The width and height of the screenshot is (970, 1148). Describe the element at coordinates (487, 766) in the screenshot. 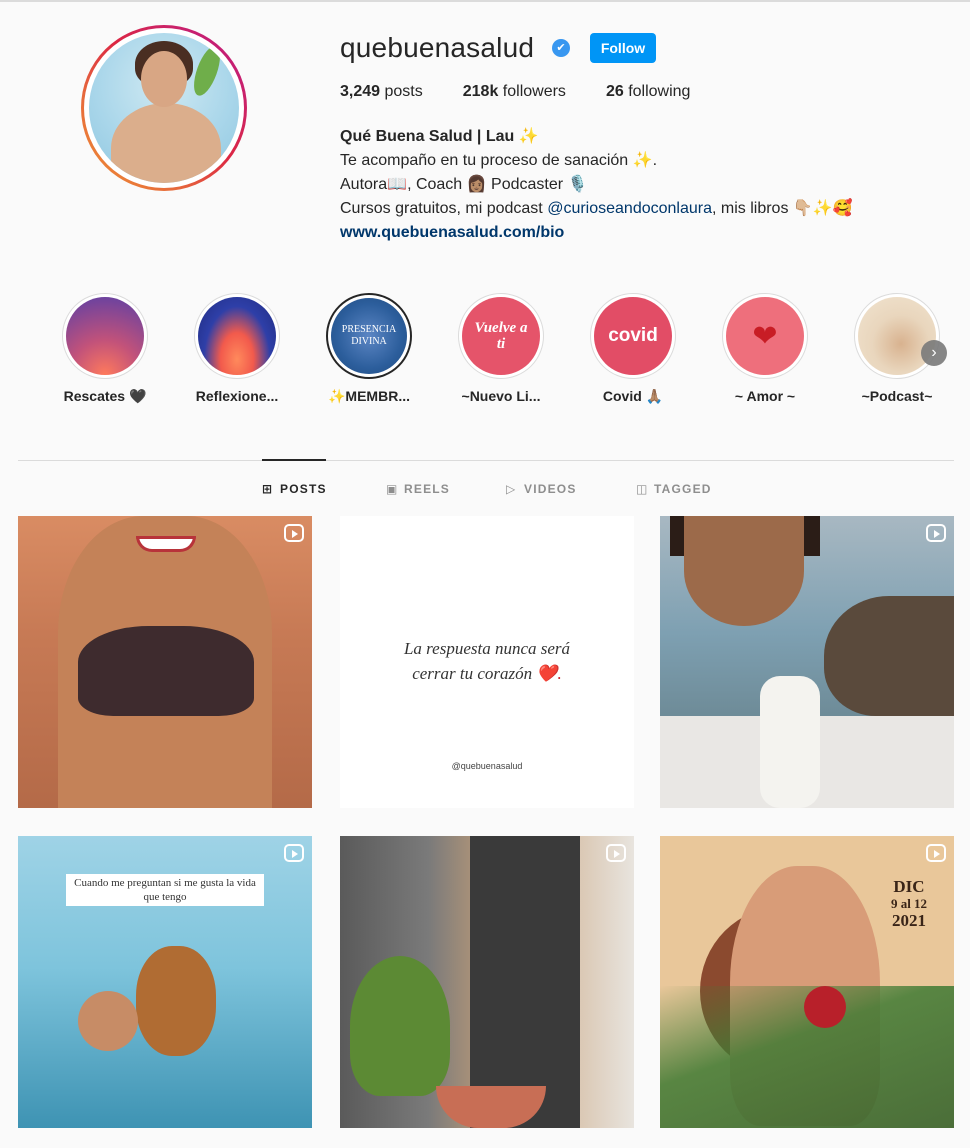

I see `post-handle-text: @quebuenasalud` at that location.